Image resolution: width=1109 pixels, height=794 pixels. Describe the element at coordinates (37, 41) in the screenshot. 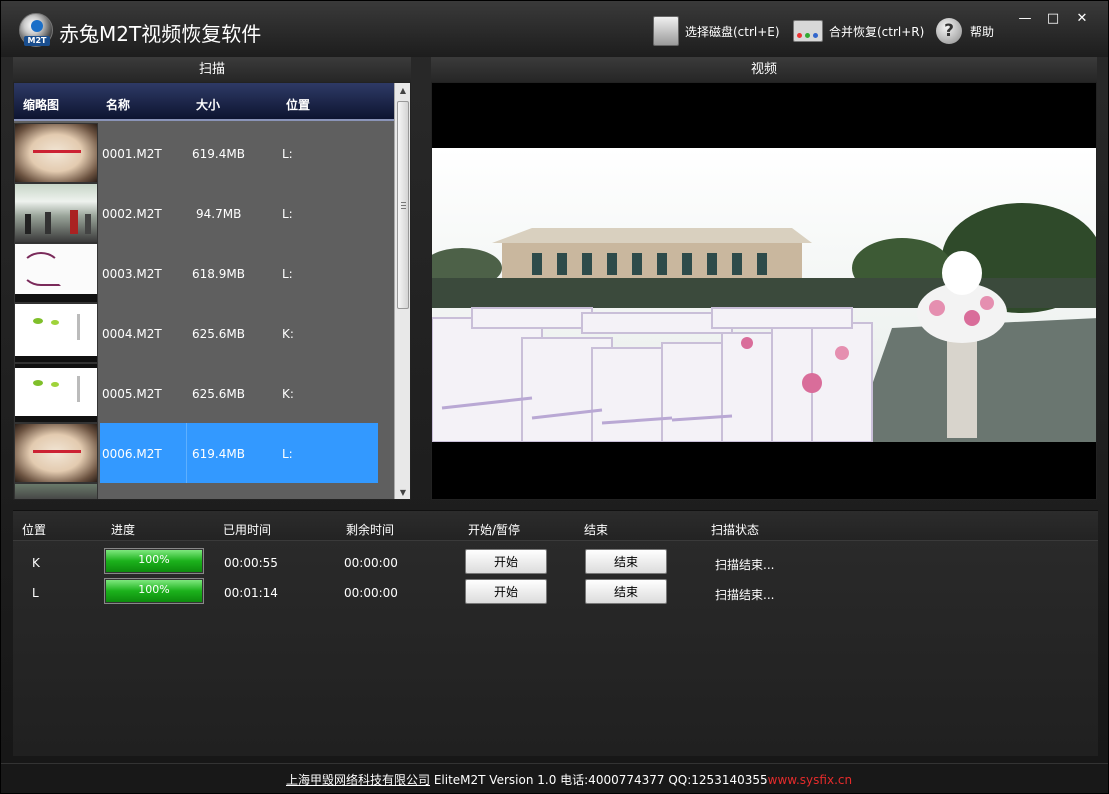

I see `app-logo-badge: M2T` at that location.